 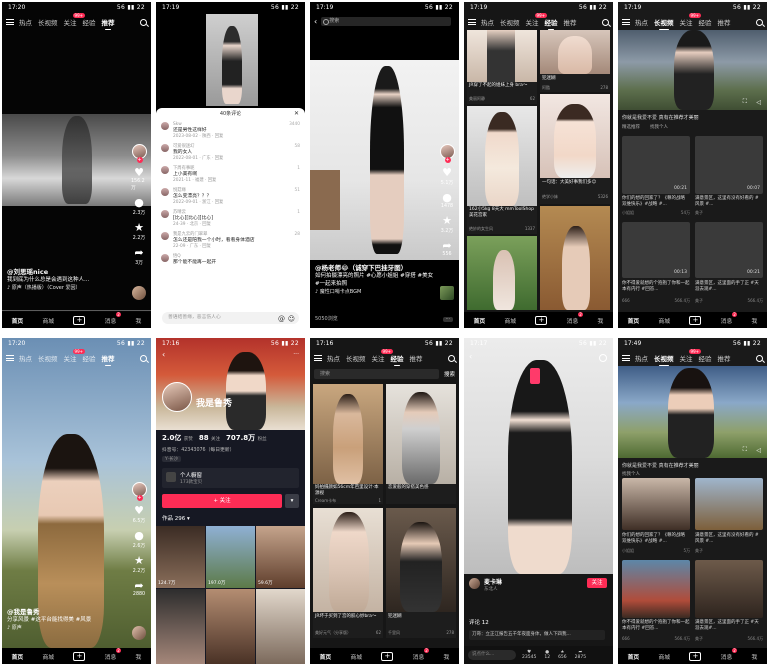 What do you see at coordinates (296, 354) in the screenshot?
I see `more-icon: ···` at bounding box center [296, 354].